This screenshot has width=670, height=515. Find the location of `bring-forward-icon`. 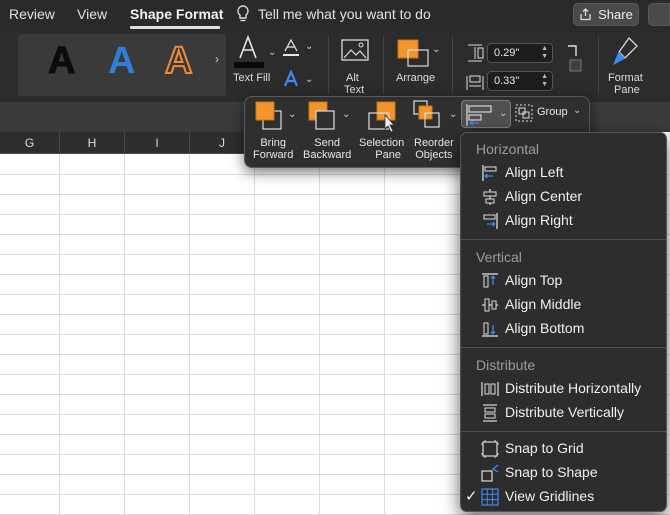

bring-forward-icon is located at coordinates (269, 116).